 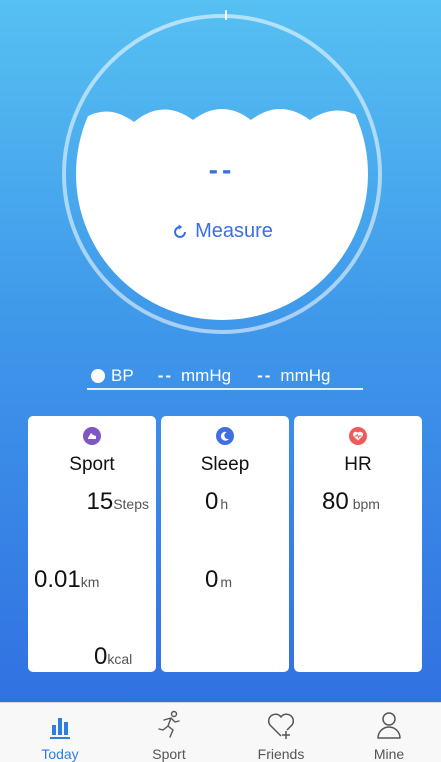 I want to click on distance-value: 0.01, so click(x=57, y=579).